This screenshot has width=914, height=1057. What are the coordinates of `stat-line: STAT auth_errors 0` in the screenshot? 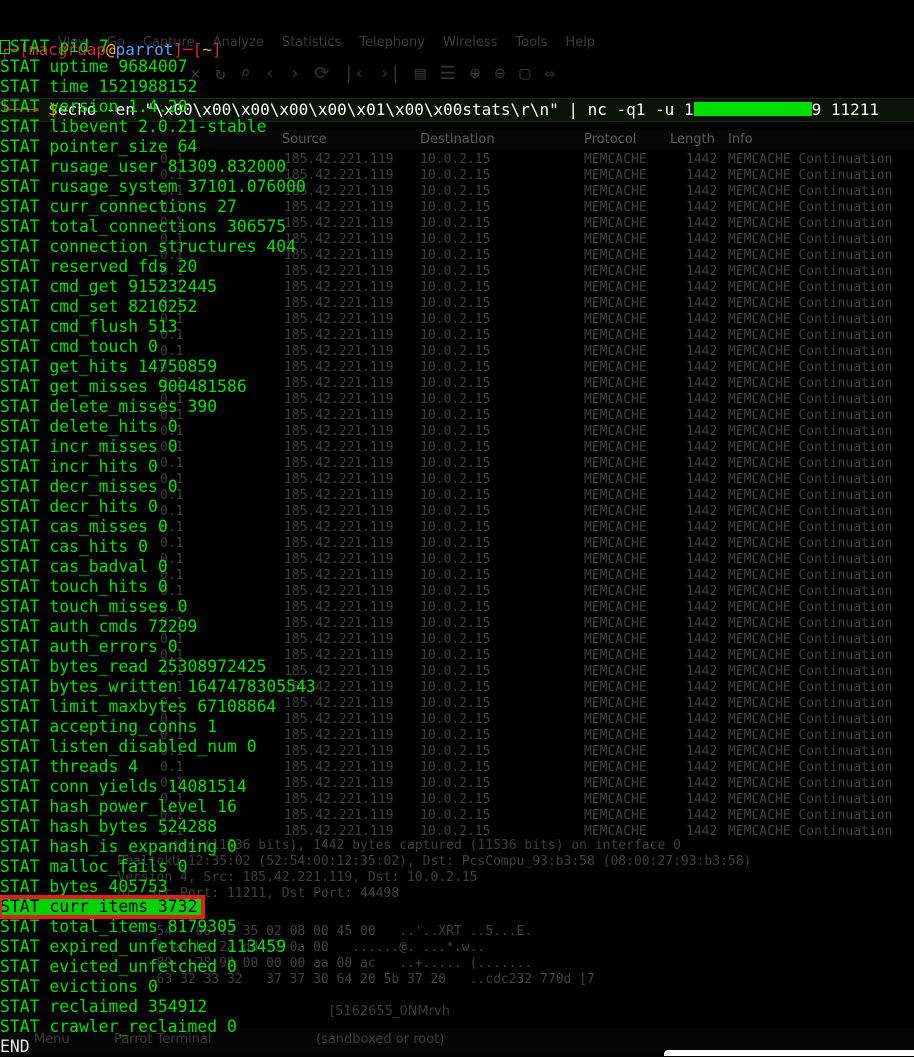 It's located at (89, 646).